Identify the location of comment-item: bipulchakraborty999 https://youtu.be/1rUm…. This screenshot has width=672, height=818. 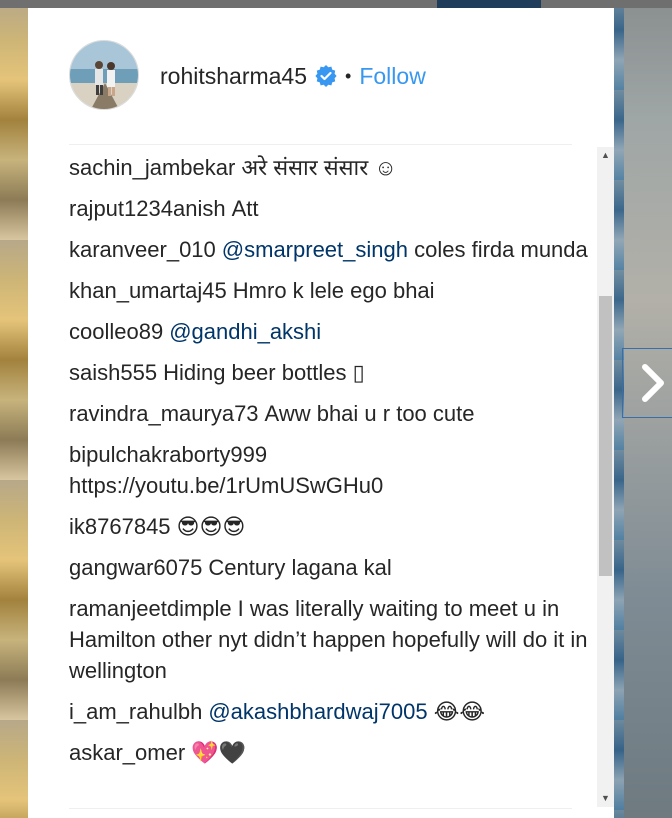
(329, 470).